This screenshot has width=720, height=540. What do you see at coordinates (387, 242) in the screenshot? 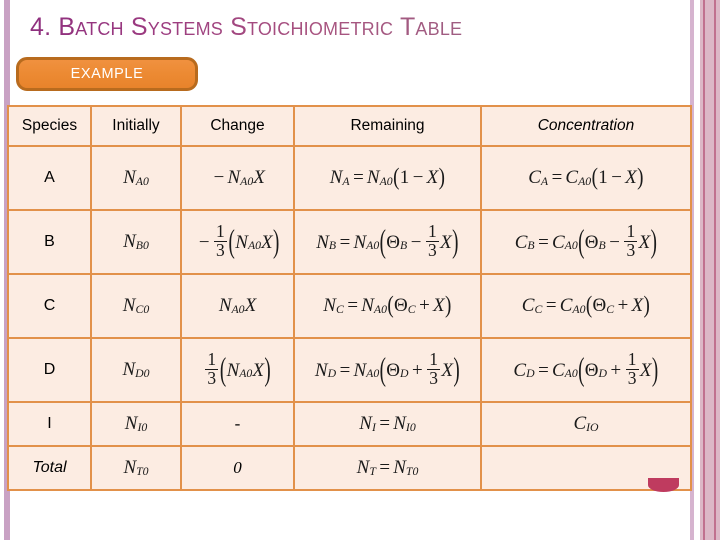
I see `cell-remaining: N B = N A0(Θ B −1 3 X)` at bounding box center [387, 242].